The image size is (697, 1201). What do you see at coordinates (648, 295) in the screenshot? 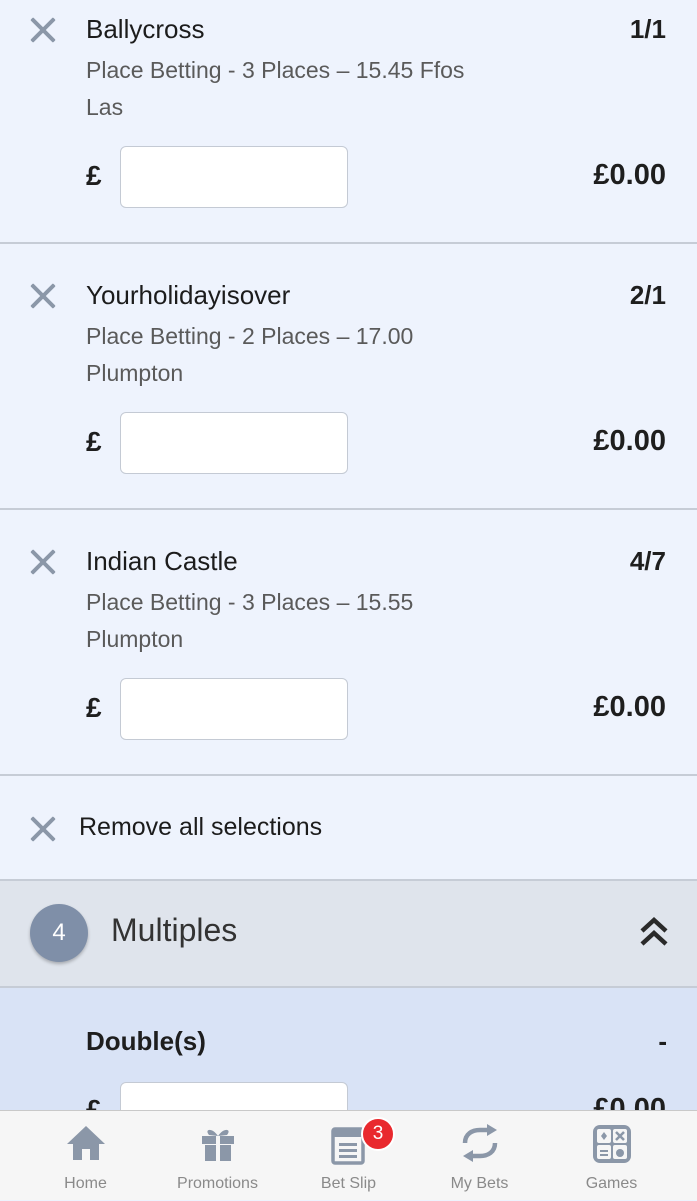
I see `selection-odds: 2/1` at bounding box center [648, 295].